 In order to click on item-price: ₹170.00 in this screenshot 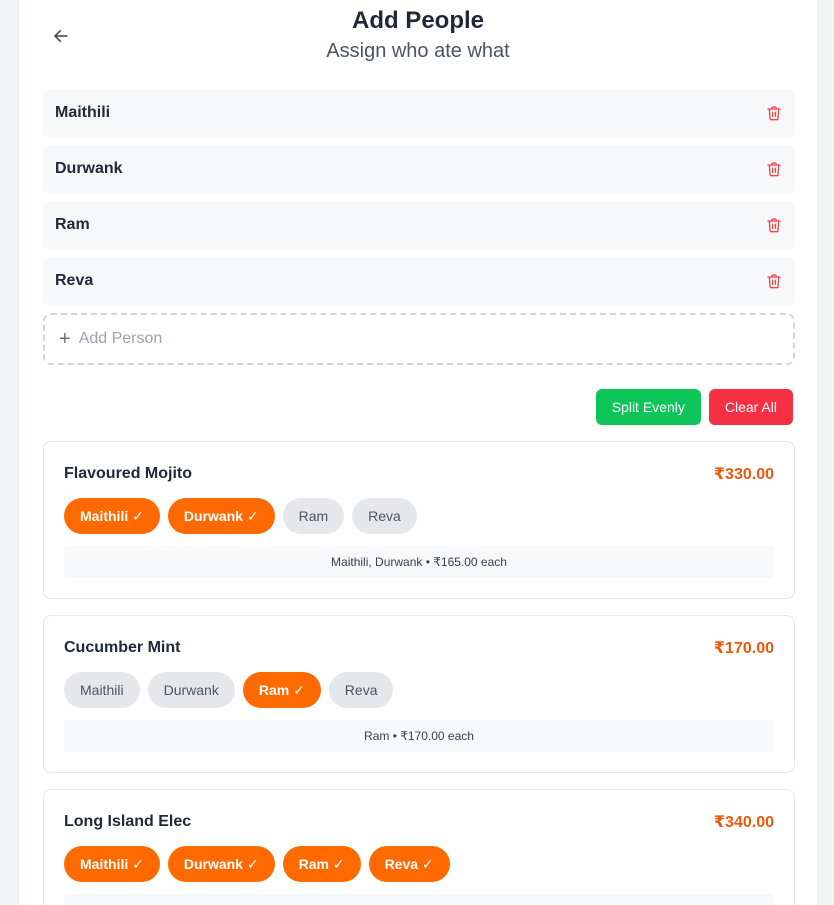, I will do `click(743, 648)`.